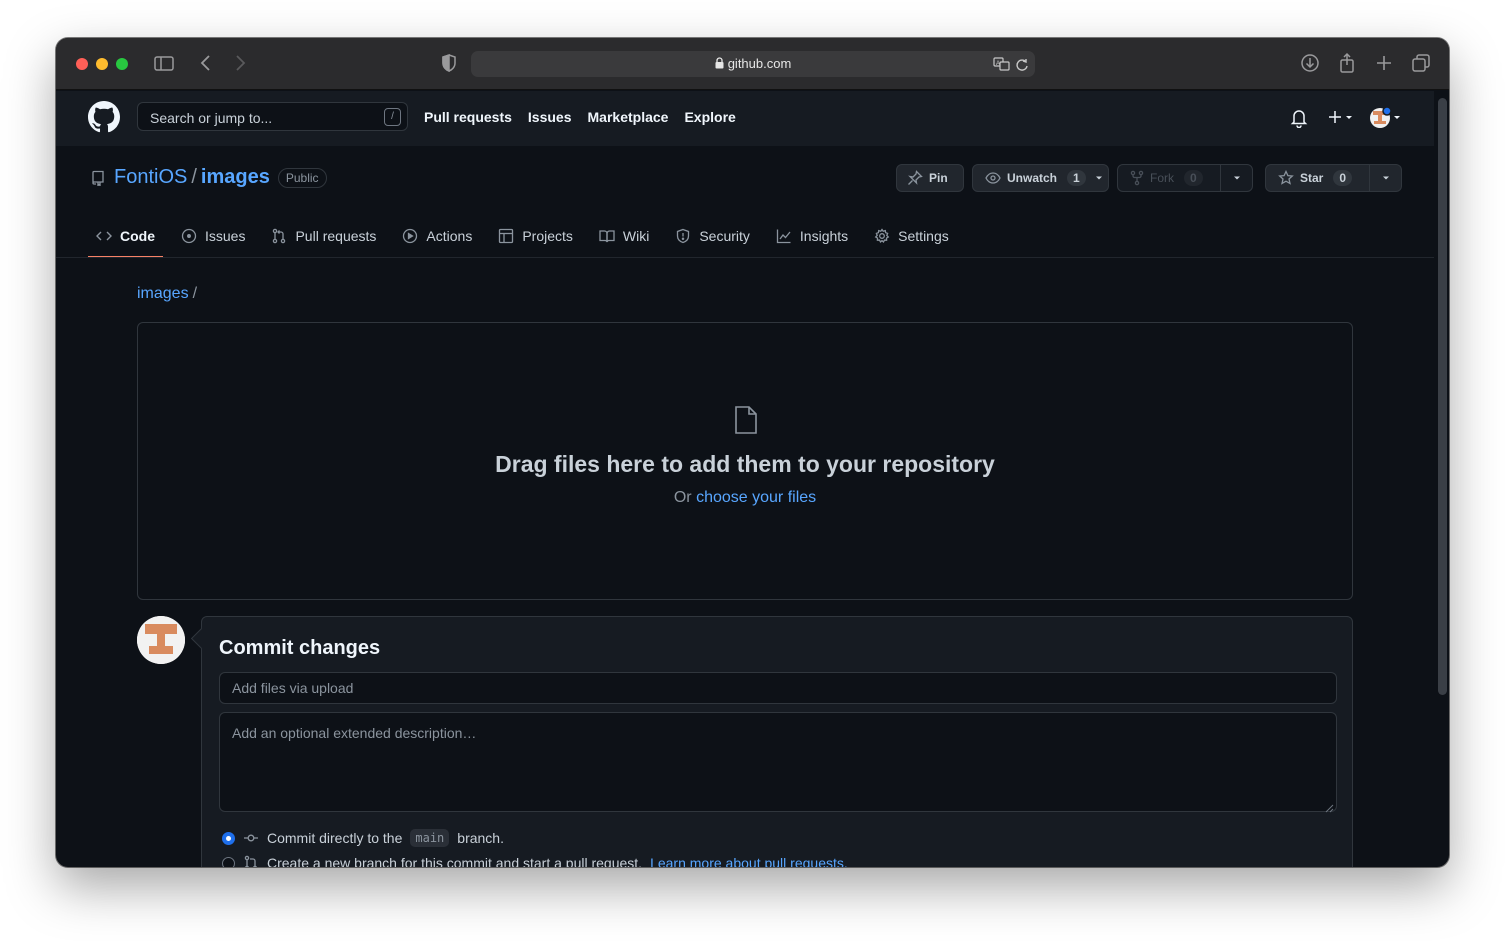  I want to click on unwatch-button: Unwatch 1, so click(1040, 178).